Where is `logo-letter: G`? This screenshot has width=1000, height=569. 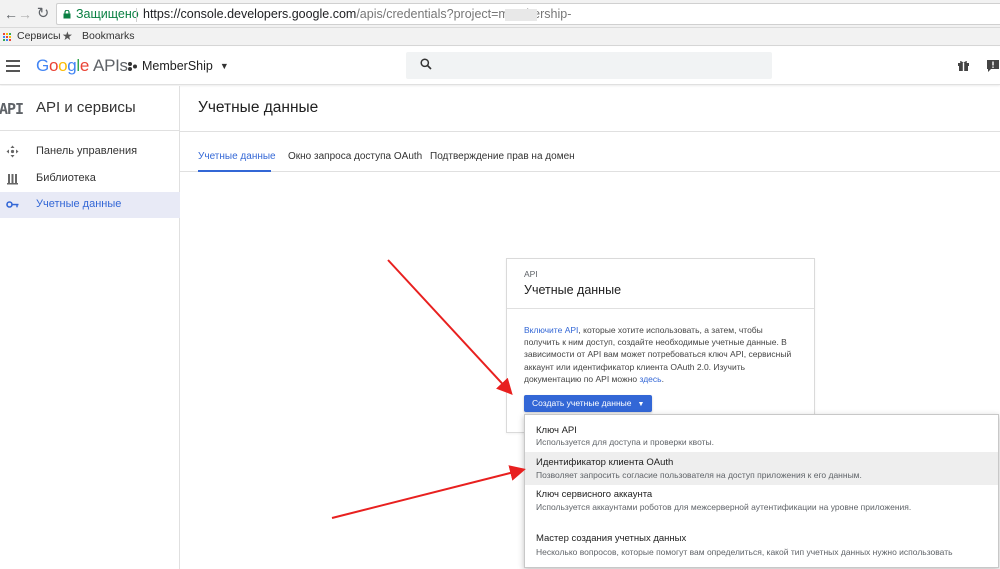
logo-letter: G is located at coordinates (42, 65).